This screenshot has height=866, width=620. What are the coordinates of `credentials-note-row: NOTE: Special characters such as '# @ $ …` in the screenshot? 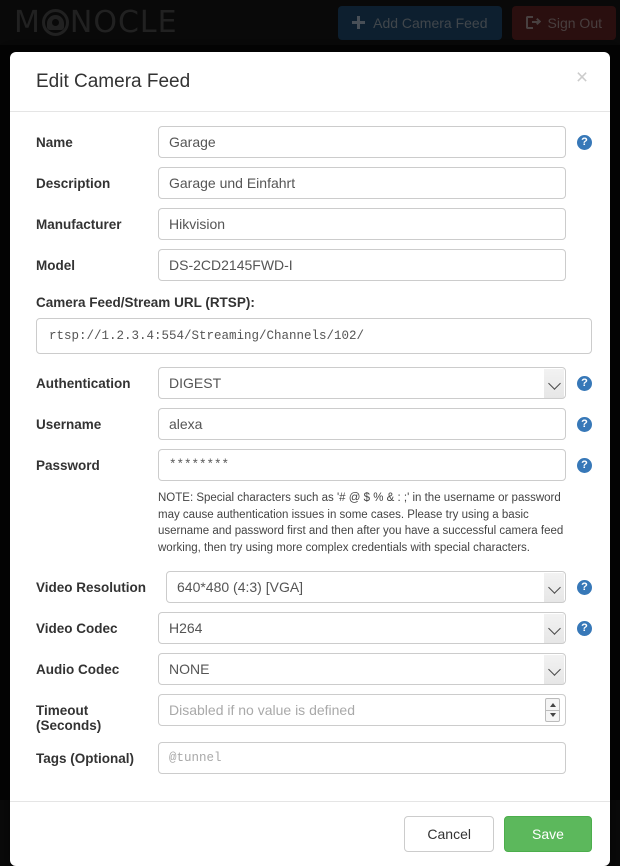 It's located at (314, 523).